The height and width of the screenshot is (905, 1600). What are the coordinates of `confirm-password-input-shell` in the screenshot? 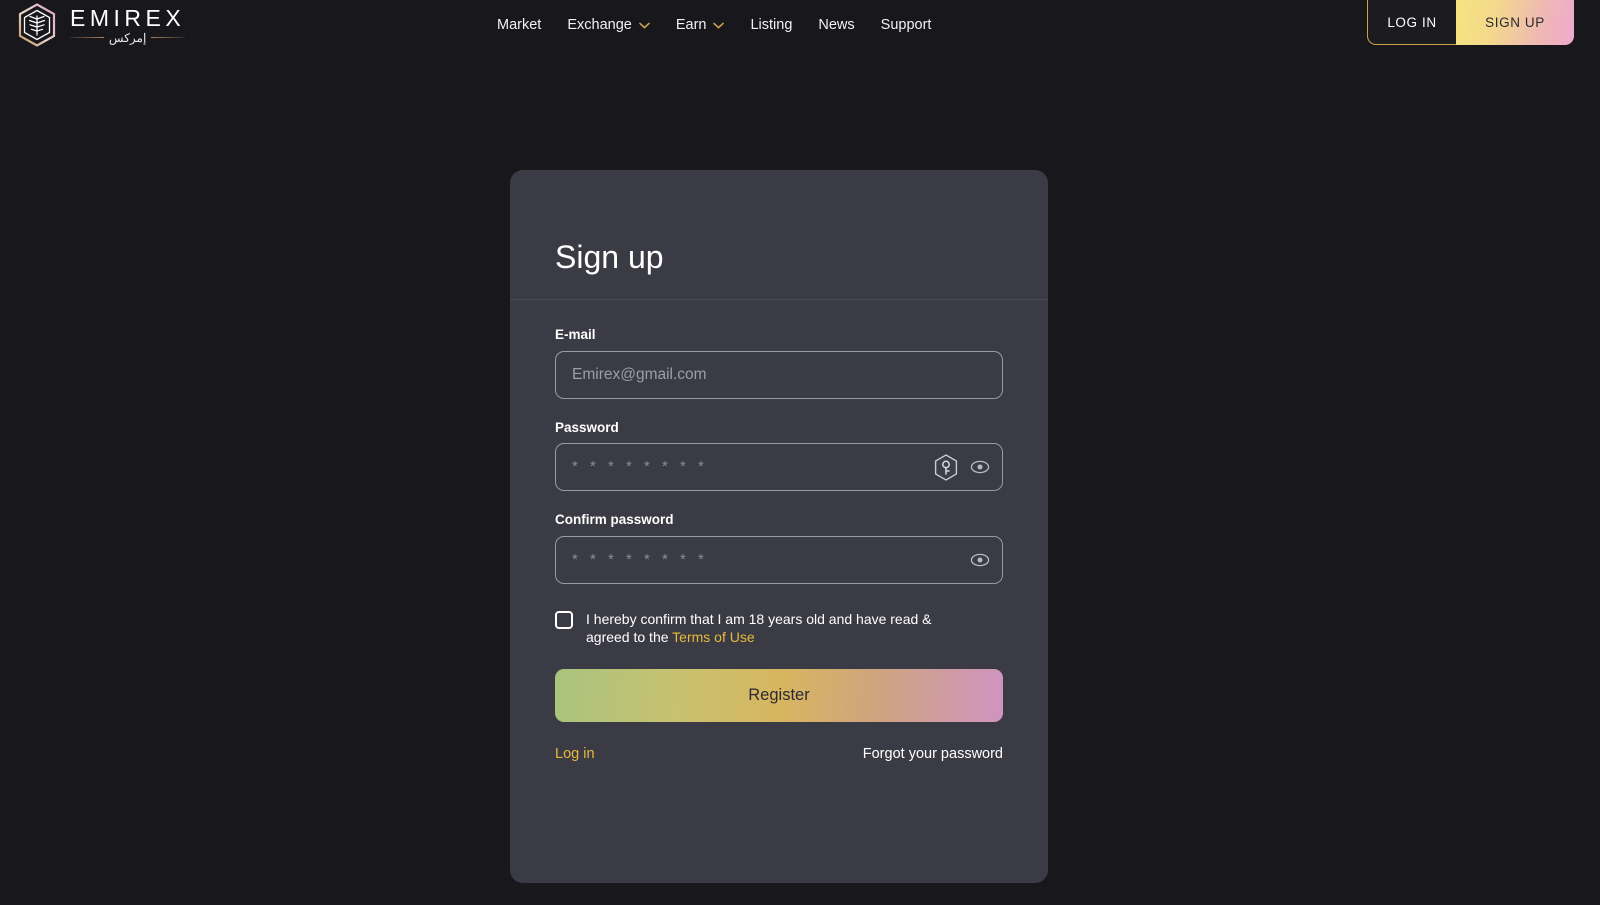 It's located at (779, 559).